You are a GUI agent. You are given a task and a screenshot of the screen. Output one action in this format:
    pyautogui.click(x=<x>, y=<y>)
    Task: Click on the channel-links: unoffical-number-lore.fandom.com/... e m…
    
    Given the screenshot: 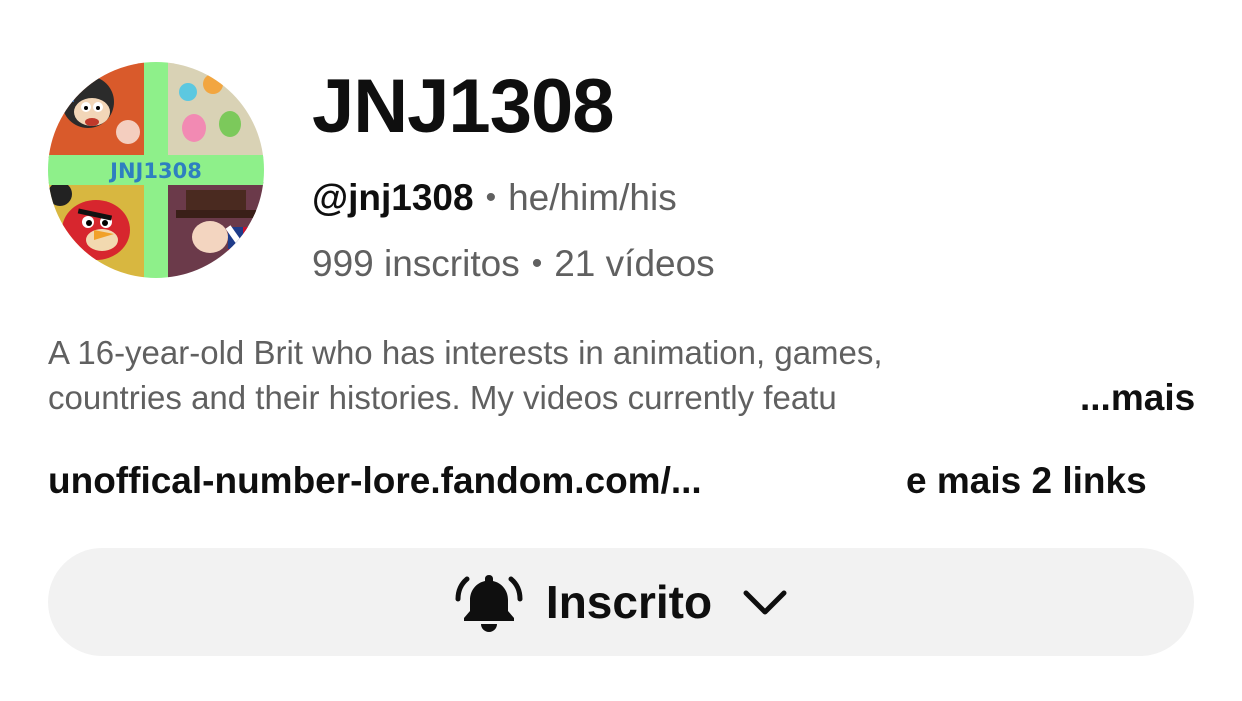 What is the action you would take?
    pyautogui.click(x=597, y=481)
    